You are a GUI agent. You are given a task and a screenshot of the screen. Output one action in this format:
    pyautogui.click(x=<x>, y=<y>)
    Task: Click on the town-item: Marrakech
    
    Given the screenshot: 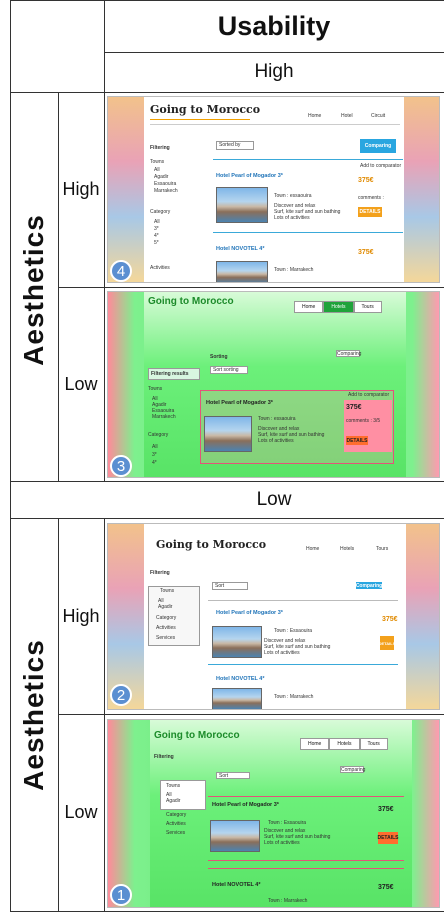 What is the action you would take?
    pyautogui.click(x=164, y=417)
    